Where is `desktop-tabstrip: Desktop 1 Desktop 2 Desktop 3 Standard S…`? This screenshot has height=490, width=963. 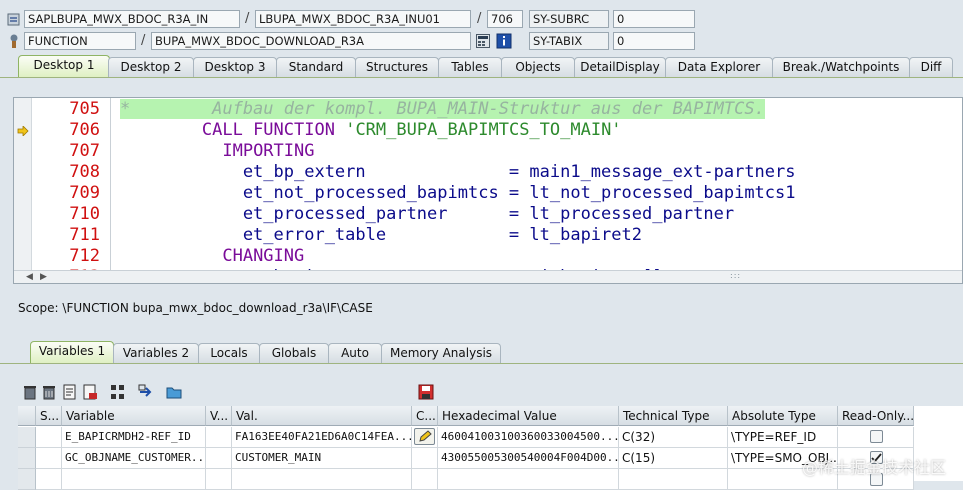
desktop-tabstrip: Desktop 1 Desktop 2 Desktop 3 Standard S… is located at coordinates (481, 66).